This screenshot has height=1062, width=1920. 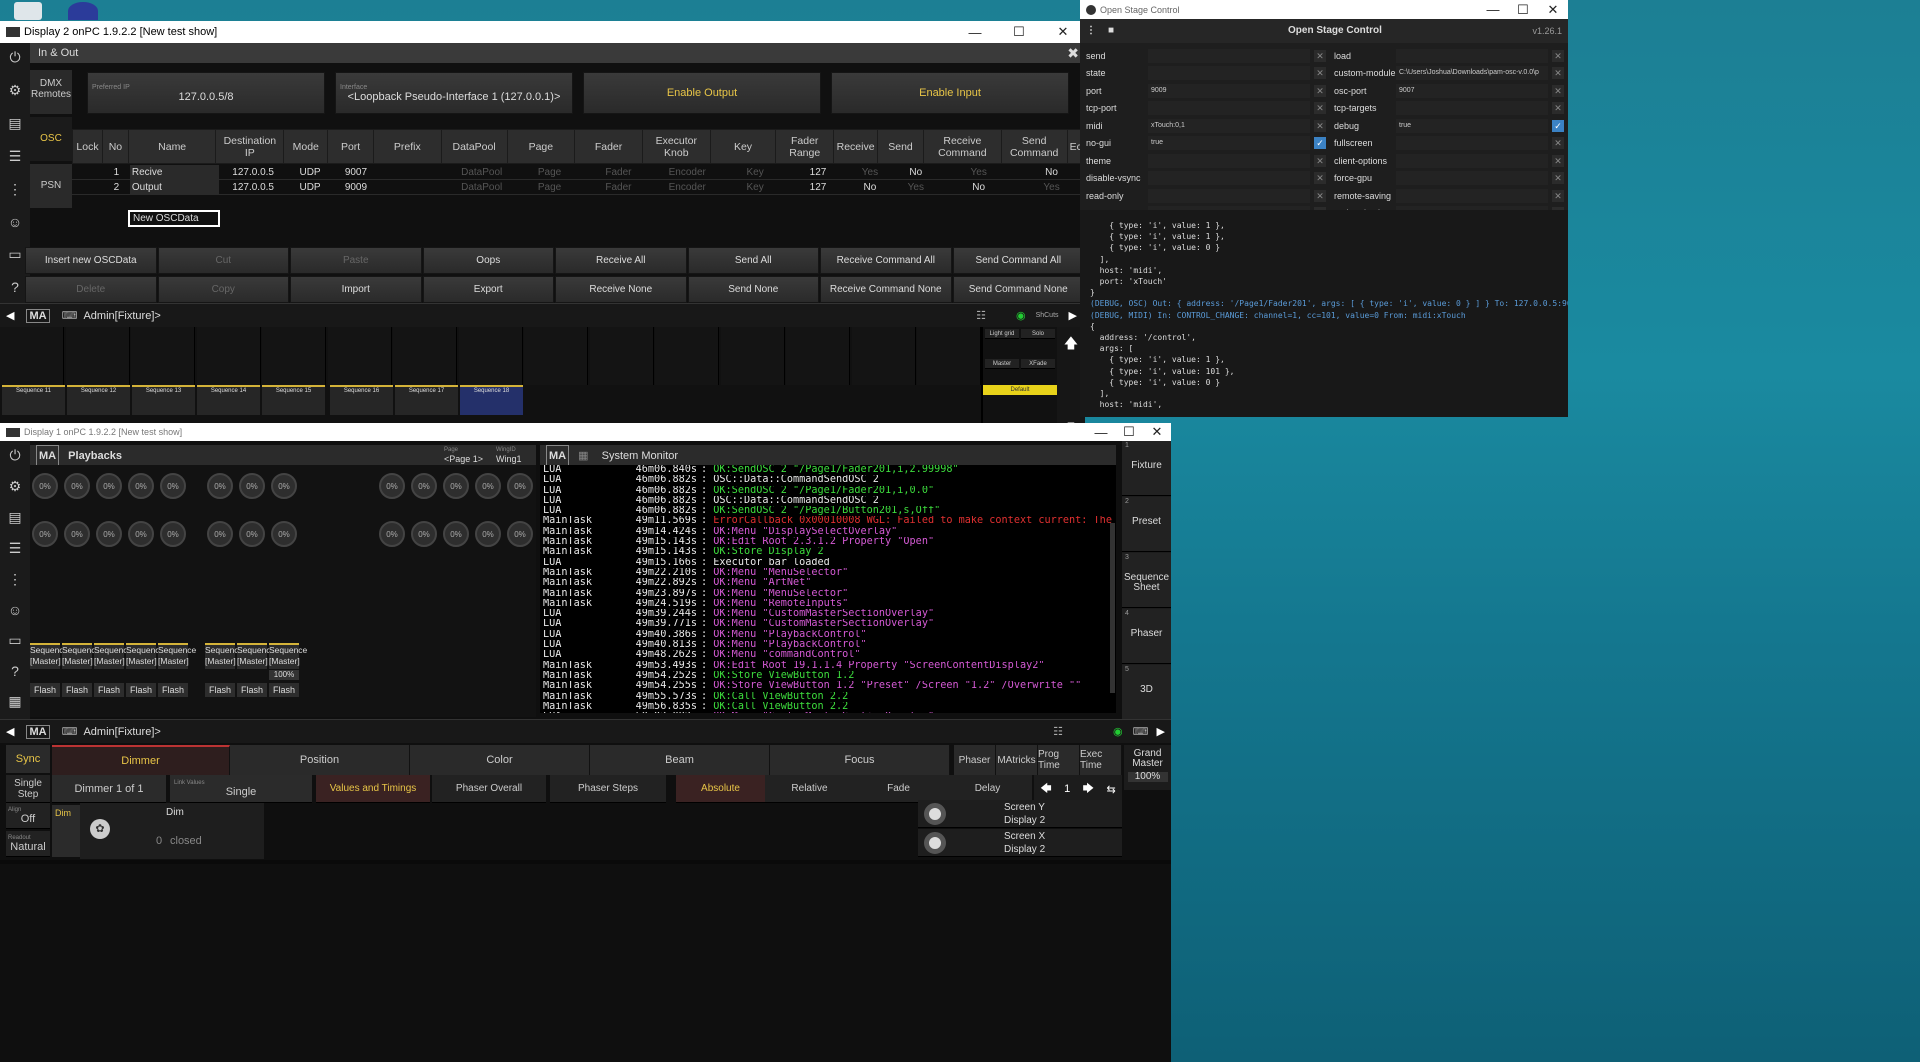 What do you see at coordinates (70, 731) in the screenshot?
I see `keyboard-icon: ⌨` at bounding box center [70, 731].